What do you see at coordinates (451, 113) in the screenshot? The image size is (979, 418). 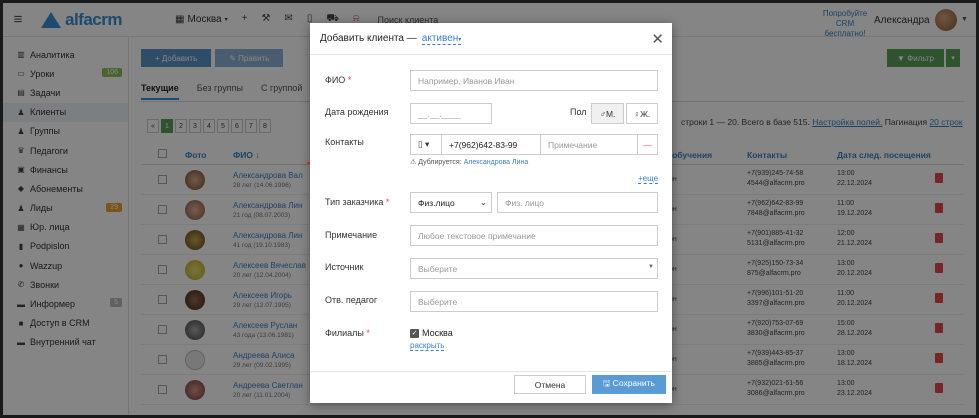 I see `dob-input: __.__.____` at bounding box center [451, 113].